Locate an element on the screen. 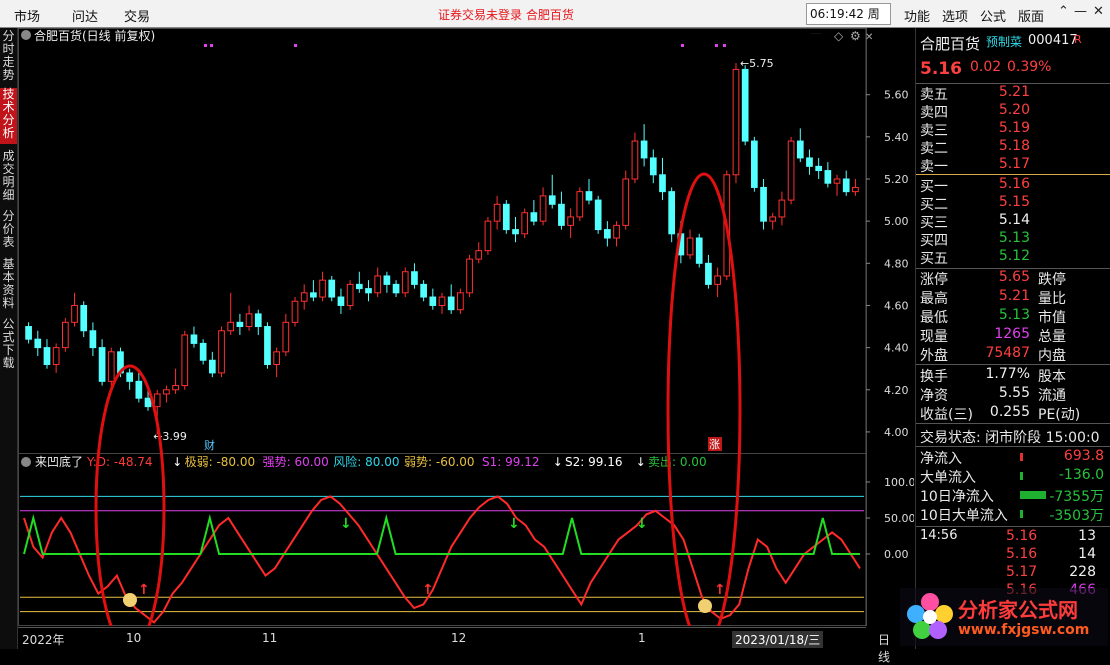  trade-status: 交易状态: 闭市阶段 15:00:0 is located at coordinates (1010, 438).